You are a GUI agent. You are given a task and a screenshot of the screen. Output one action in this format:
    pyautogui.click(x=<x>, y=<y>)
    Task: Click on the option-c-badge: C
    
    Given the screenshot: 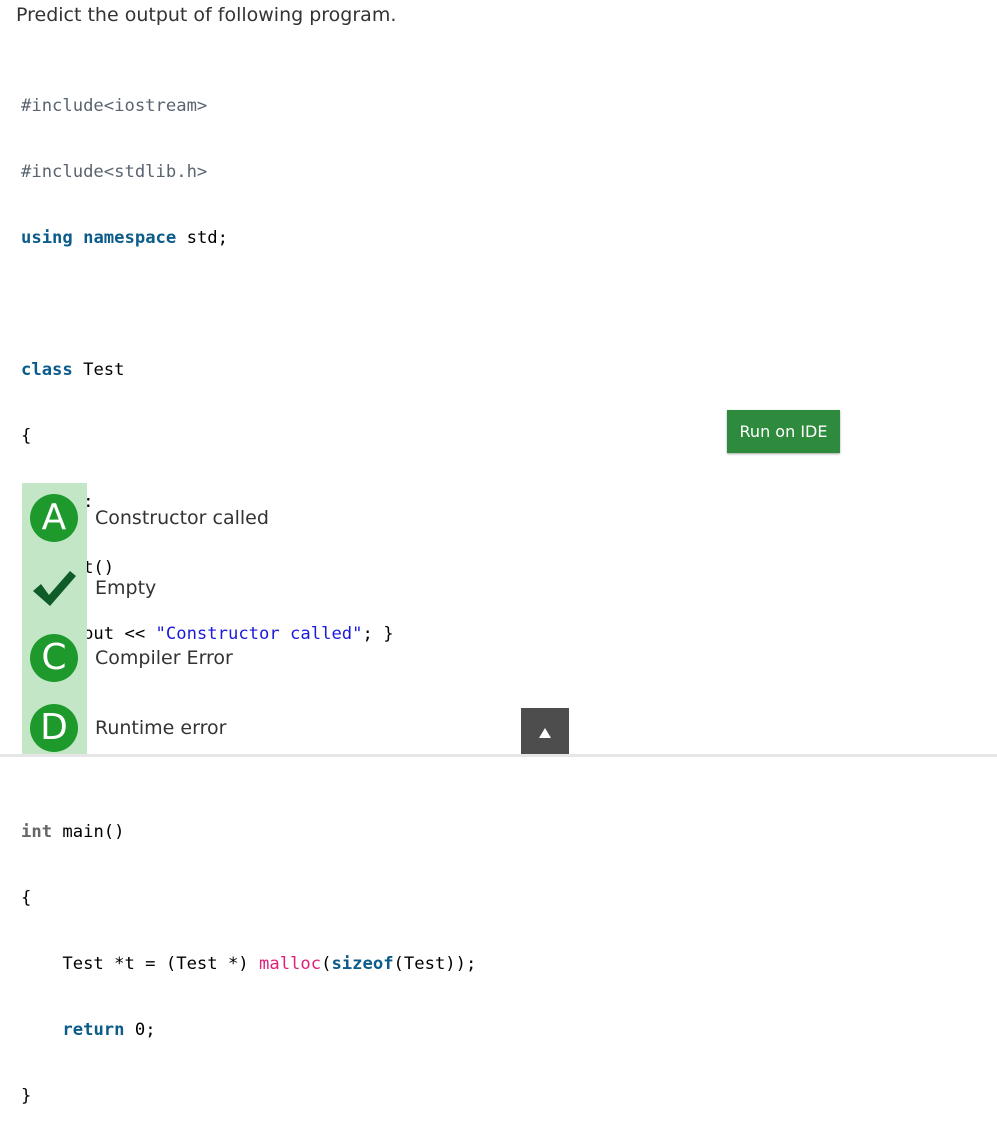 What is the action you would take?
    pyautogui.click(x=54, y=658)
    